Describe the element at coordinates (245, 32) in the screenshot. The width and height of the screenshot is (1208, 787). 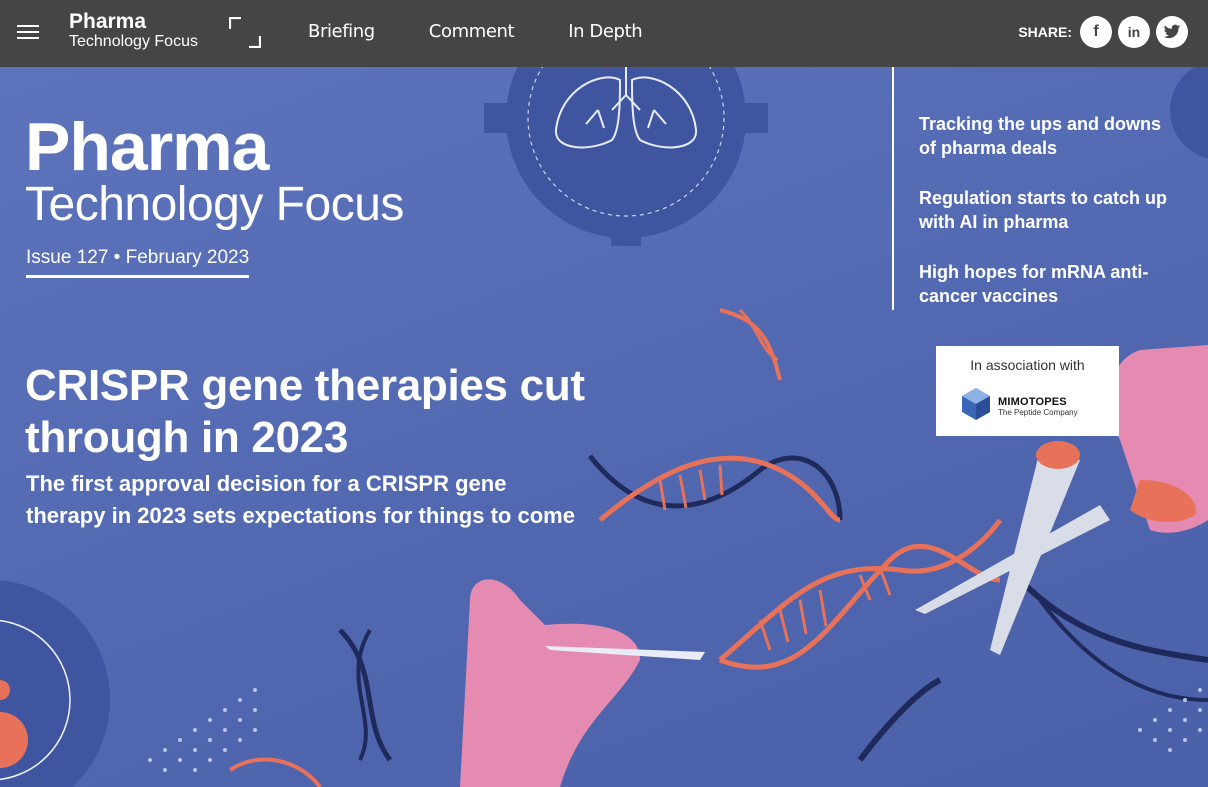
I see `fullscreen-icon` at that location.